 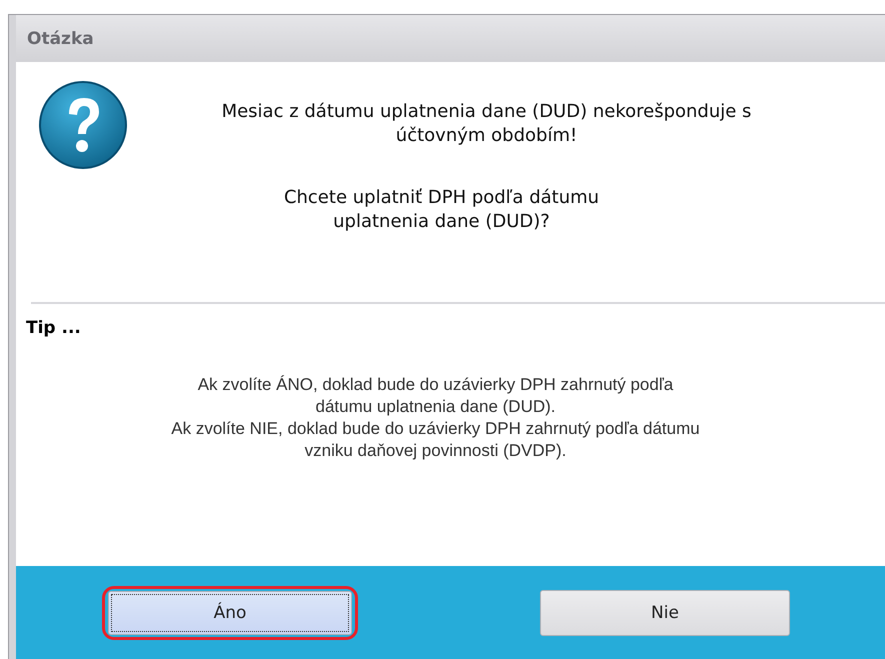 What do you see at coordinates (486, 136) in the screenshot?
I see `question-text: účtovným obdobím!` at bounding box center [486, 136].